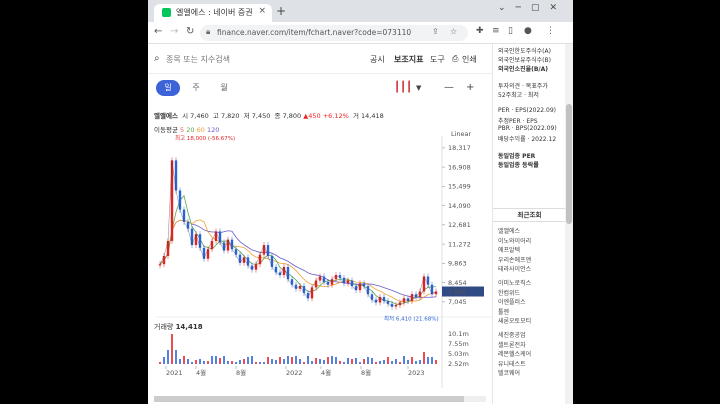 Image resolution: width=720 pixels, height=404 pixels. I want to click on bookmark-star-icon: ☆, so click(453, 31).